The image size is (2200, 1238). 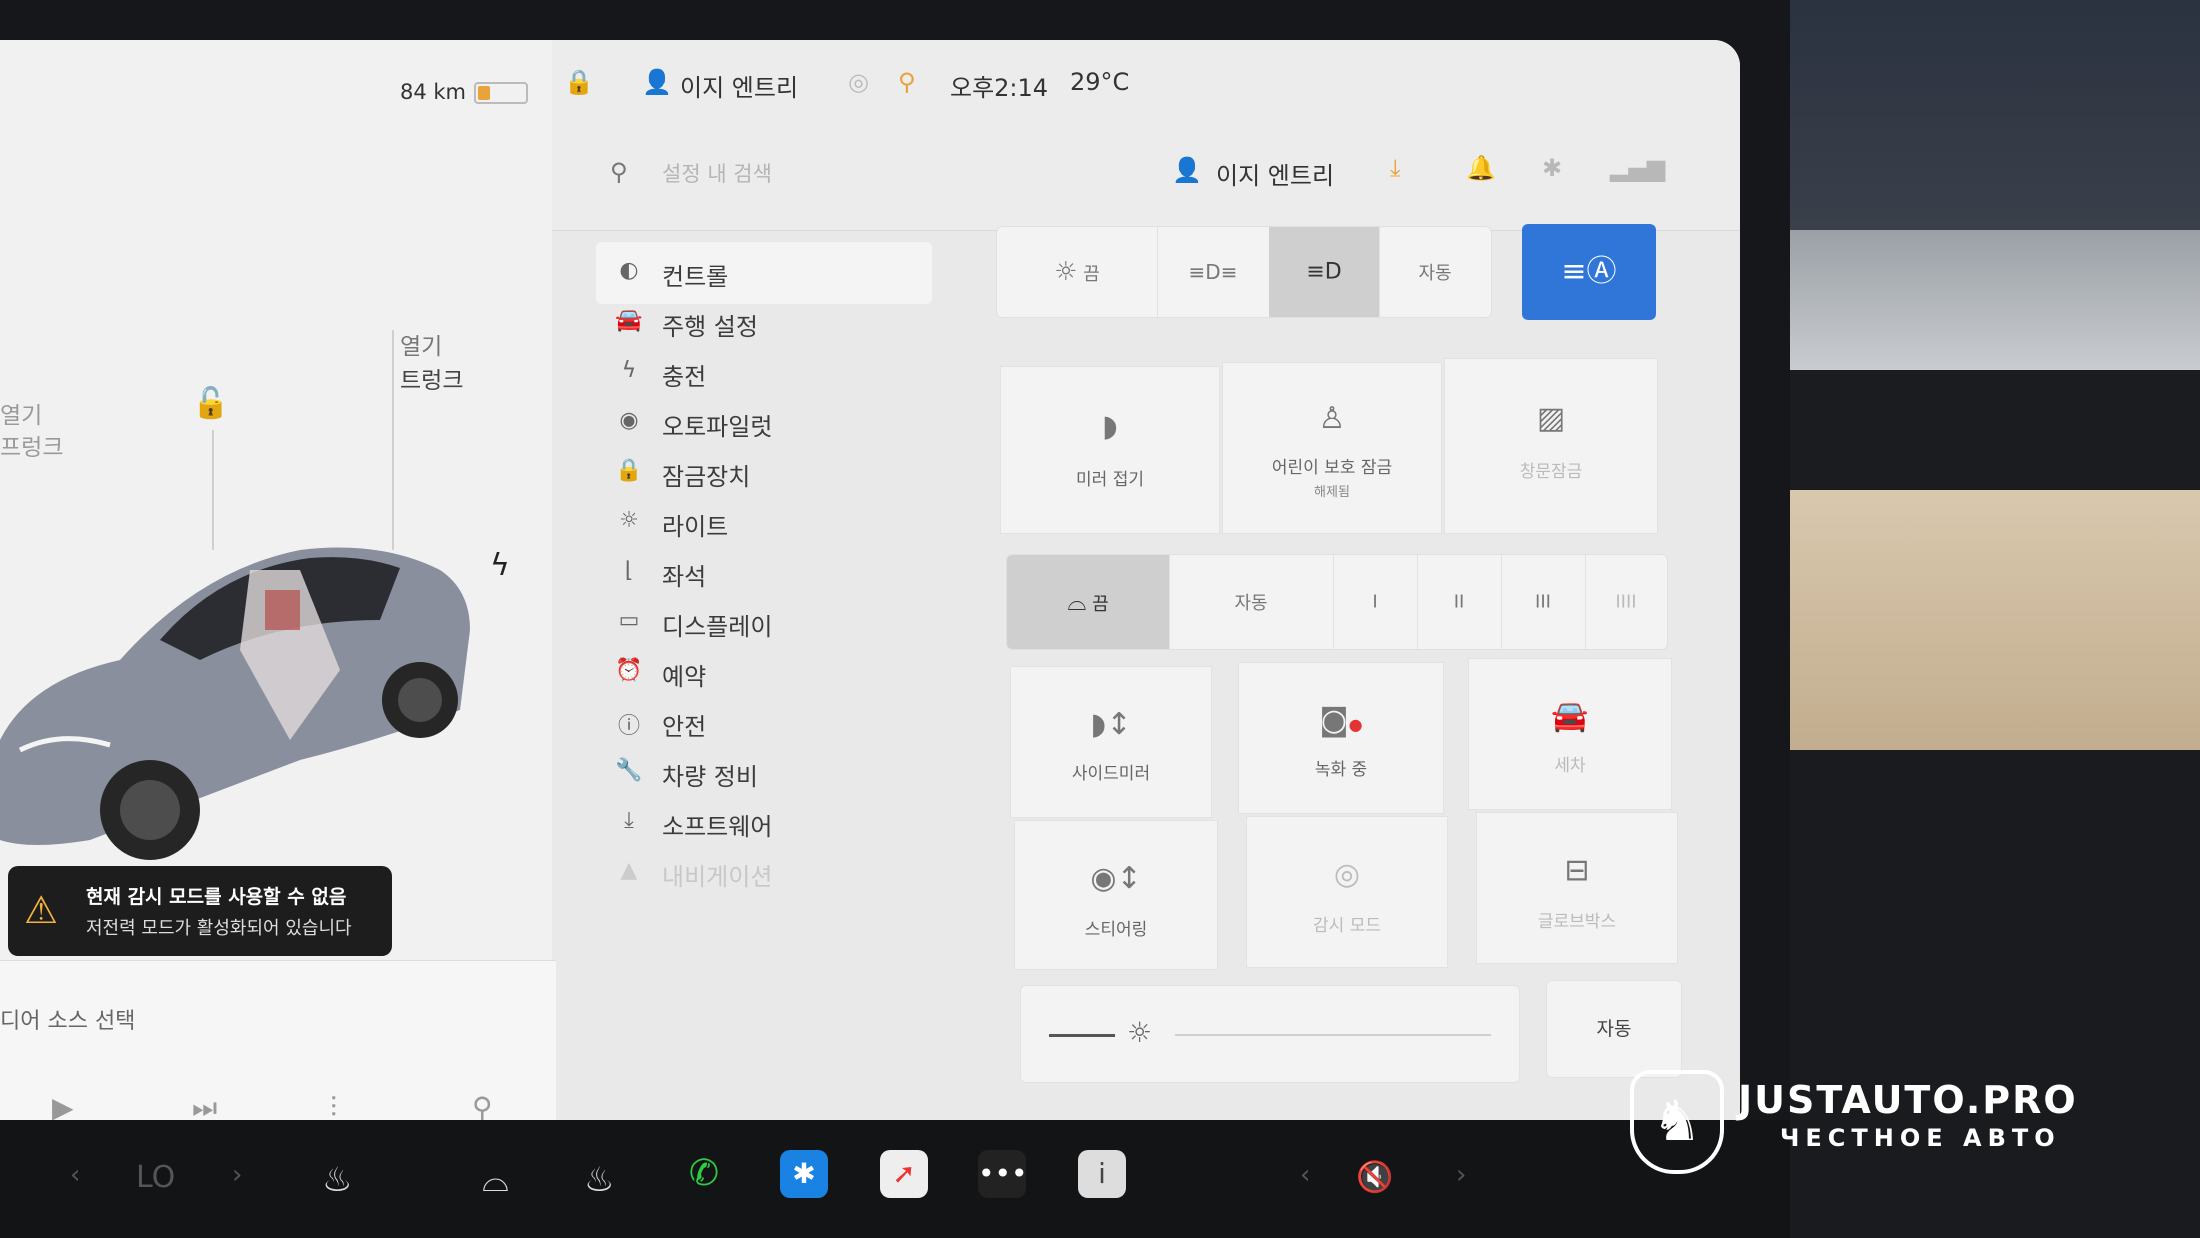 I want to click on nav-label: 소프트웨어, so click(x=717, y=827).